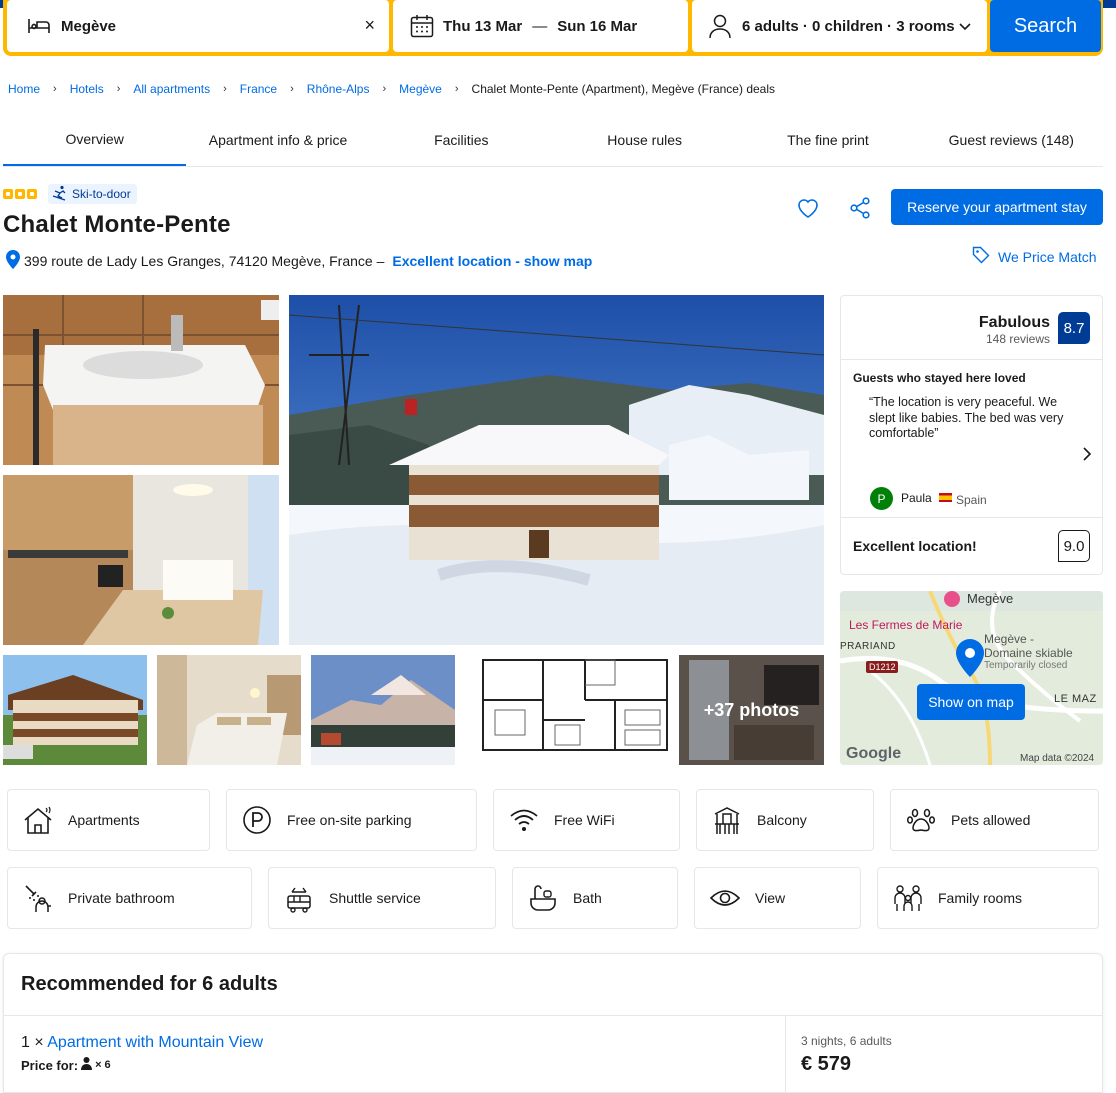 This screenshot has width=1116, height=1093. I want to click on shower-icon, so click(38, 898).